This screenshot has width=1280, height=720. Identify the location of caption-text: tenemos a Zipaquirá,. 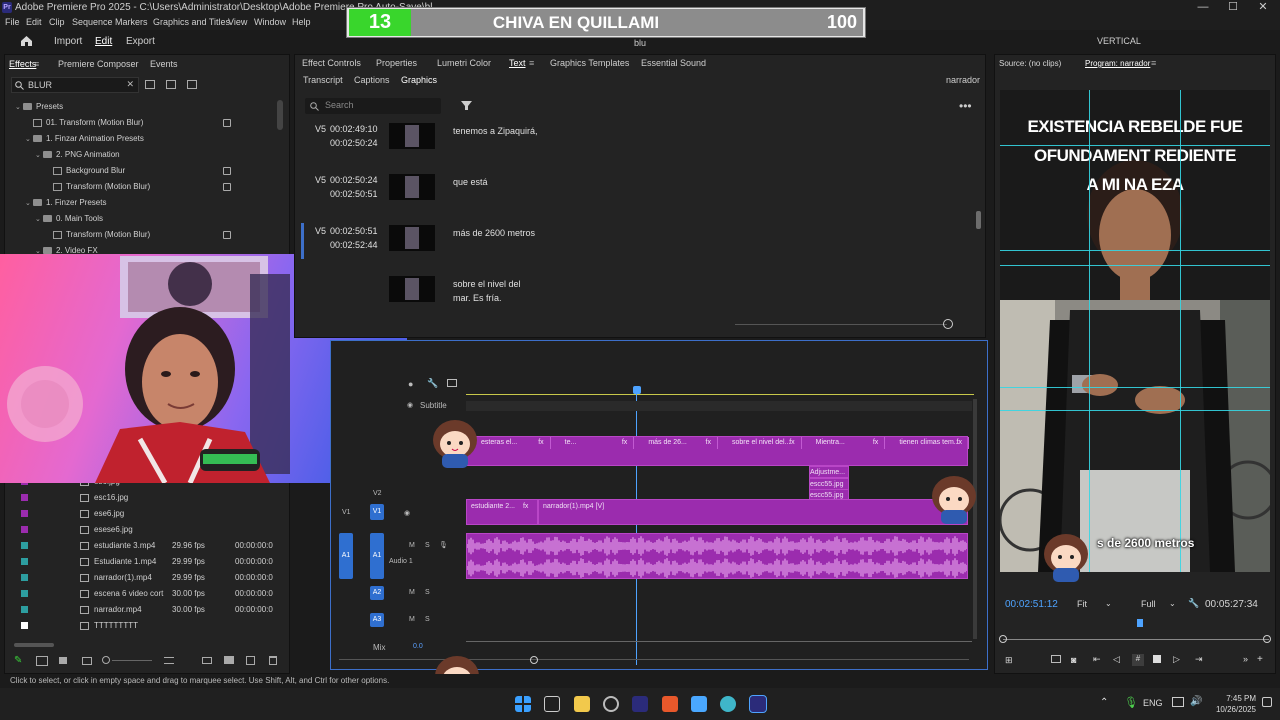
(495, 131).